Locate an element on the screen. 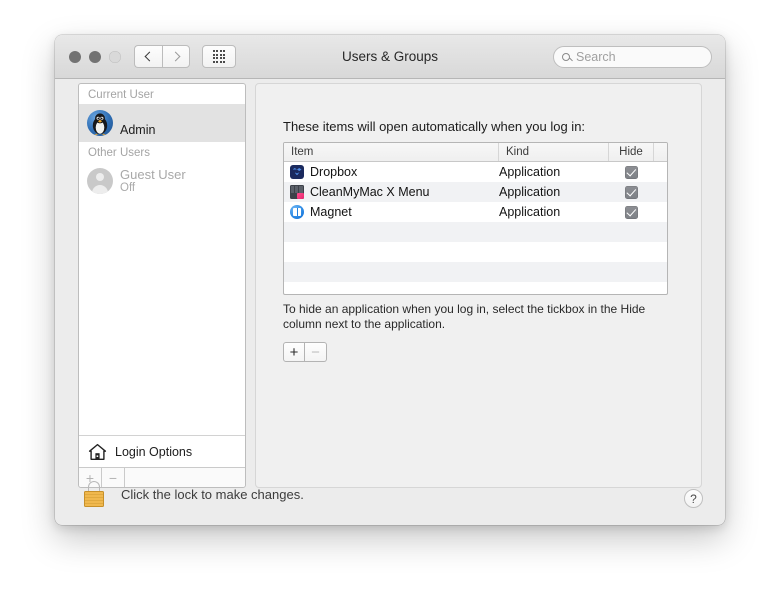  search-placeholder: Search is located at coordinates (596, 57).